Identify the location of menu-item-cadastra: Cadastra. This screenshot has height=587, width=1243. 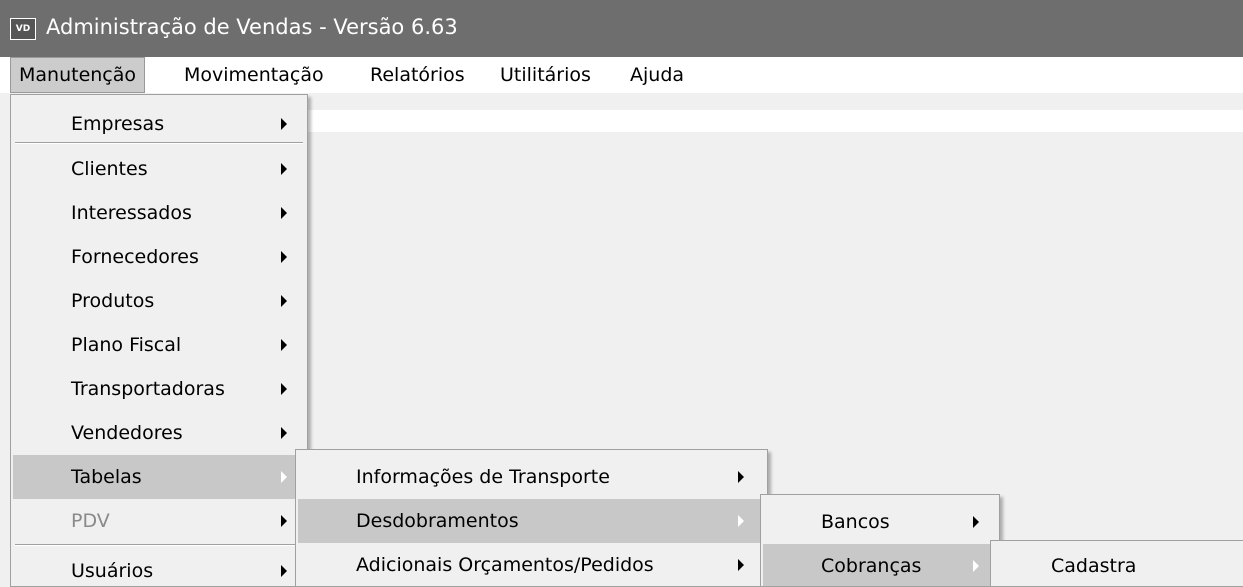
(1117, 565).